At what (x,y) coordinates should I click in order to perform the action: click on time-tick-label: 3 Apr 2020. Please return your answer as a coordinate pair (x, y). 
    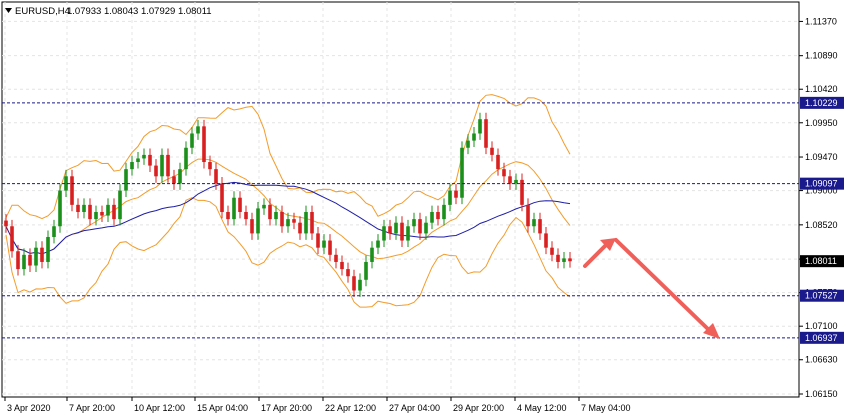
    Looking at the image, I should click on (29, 408).